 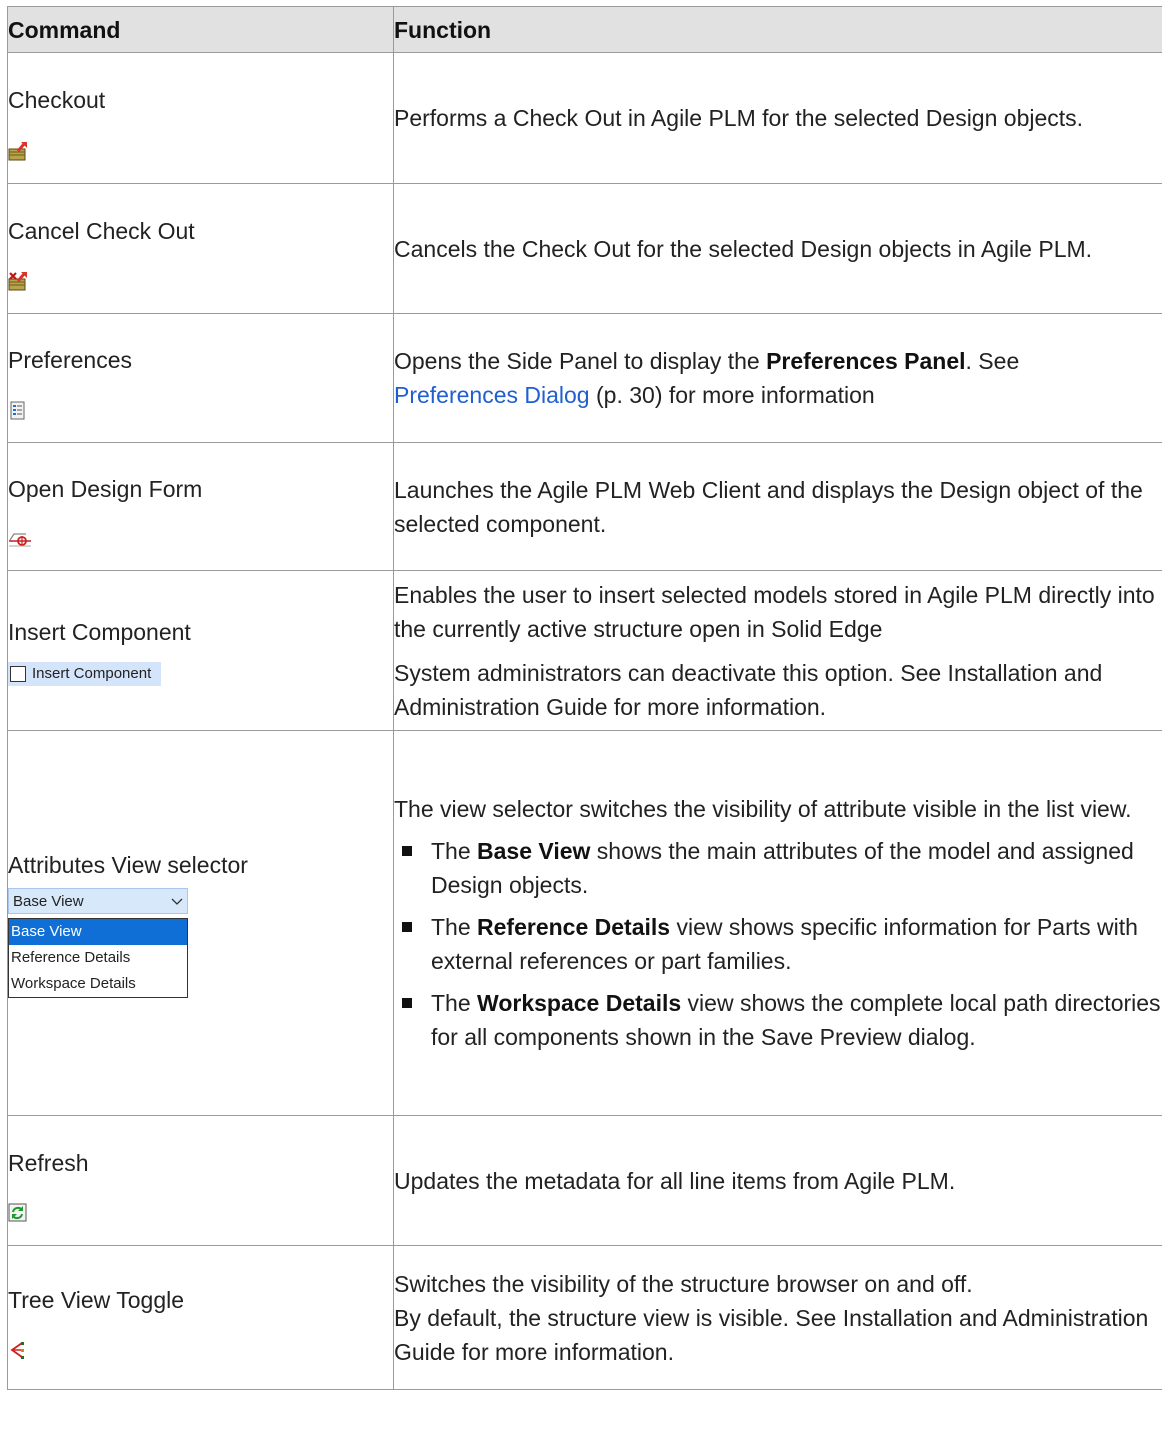 I want to click on command-cell: Tree View Toggle, so click(x=200, y=1317).